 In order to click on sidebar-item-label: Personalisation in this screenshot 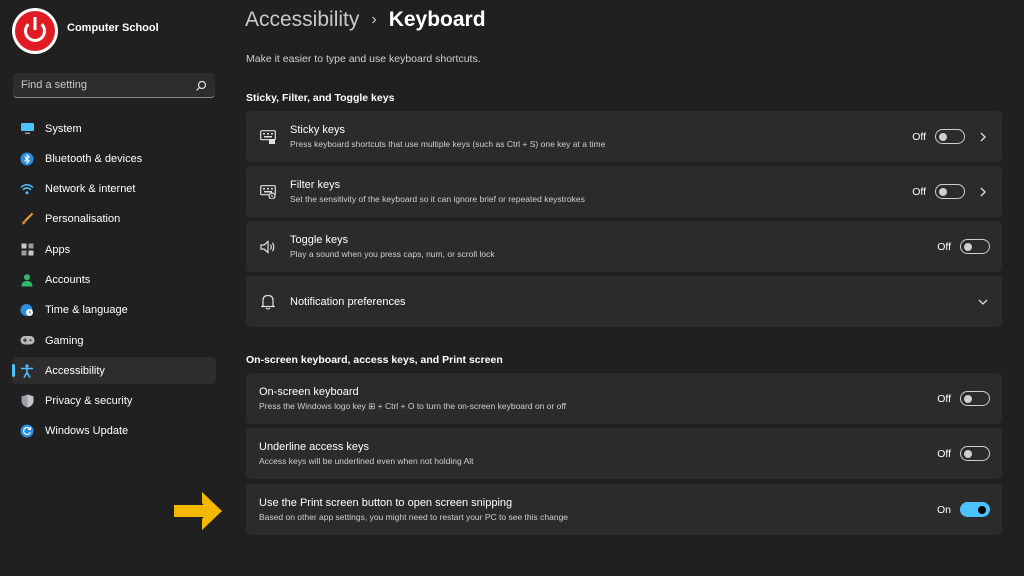, I will do `click(83, 219)`.